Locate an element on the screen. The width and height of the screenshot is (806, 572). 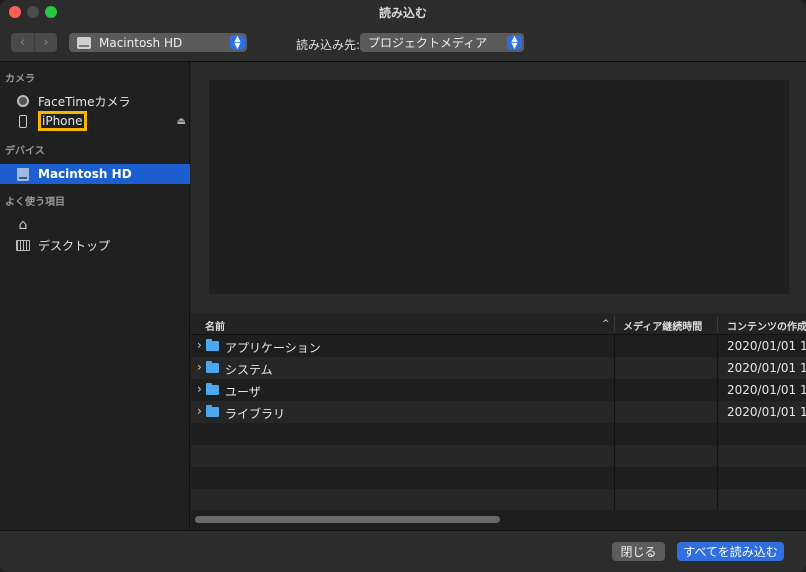
sidebar-item-label: Macintosh HD is located at coordinates (85, 174).